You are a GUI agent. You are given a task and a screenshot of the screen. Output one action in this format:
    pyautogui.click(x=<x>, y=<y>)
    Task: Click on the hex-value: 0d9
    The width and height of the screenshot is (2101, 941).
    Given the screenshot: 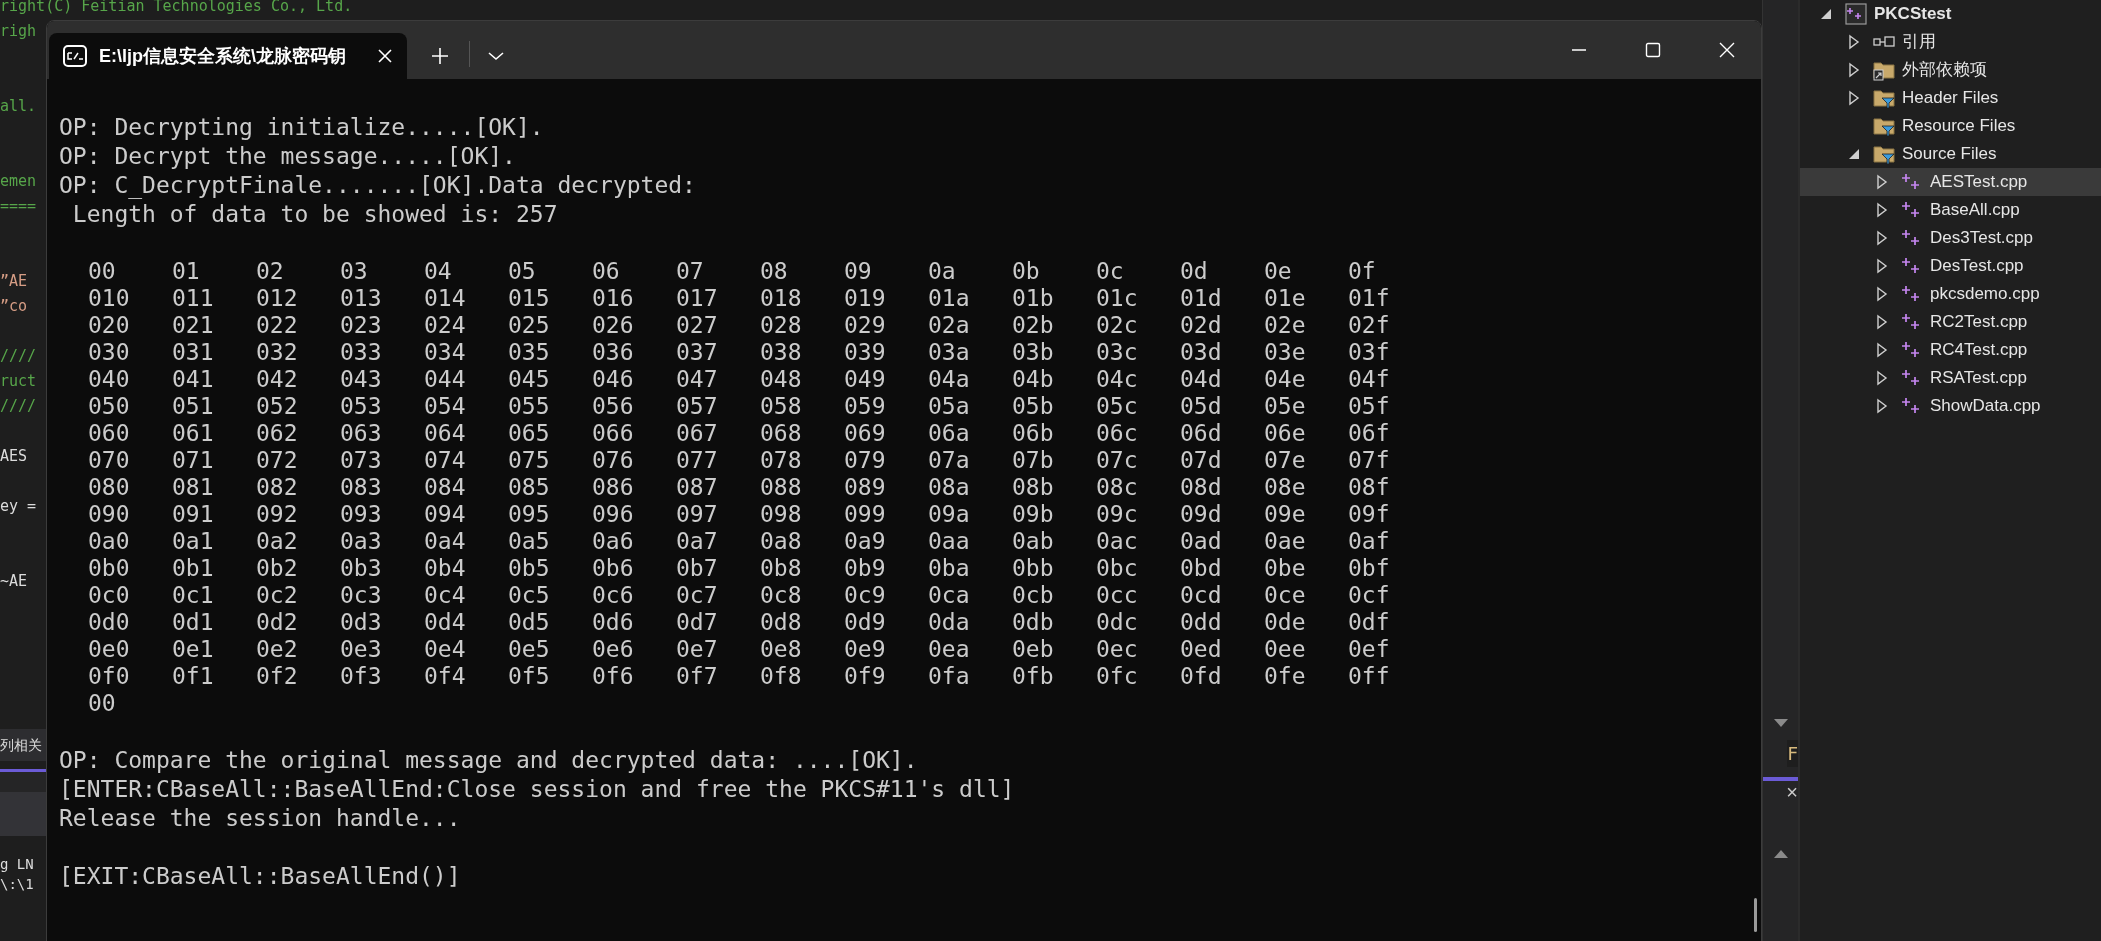 What is the action you would take?
    pyautogui.click(x=865, y=622)
    